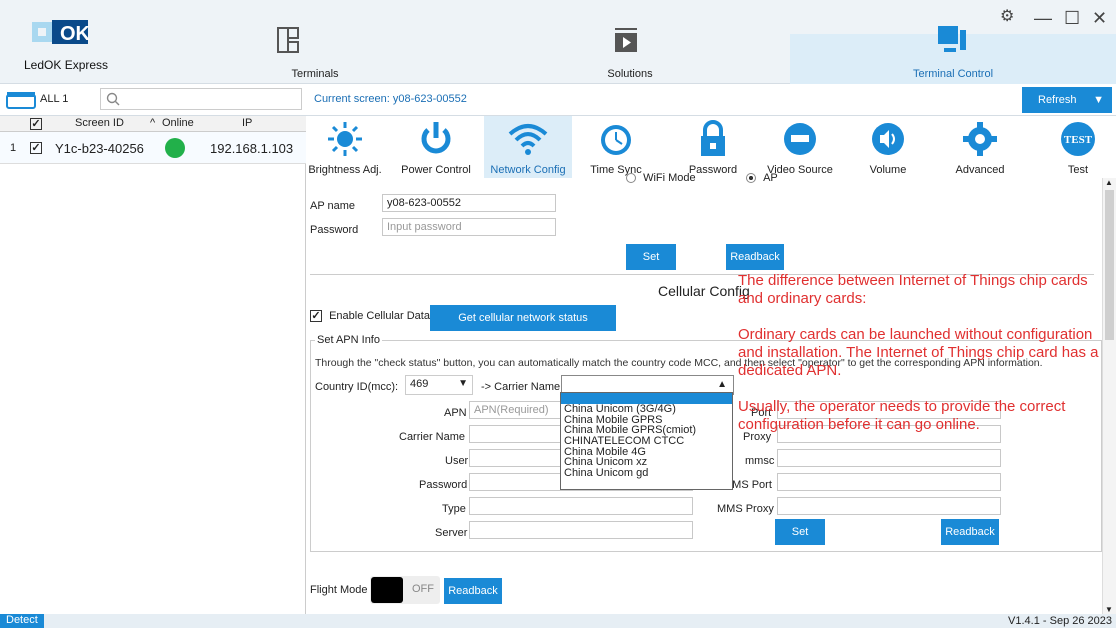 This screenshot has width=1116, height=628. What do you see at coordinates (1007, 16) in the screenshot?
I see `settings-icon: ⚙` at bounding box center [1007, 16].